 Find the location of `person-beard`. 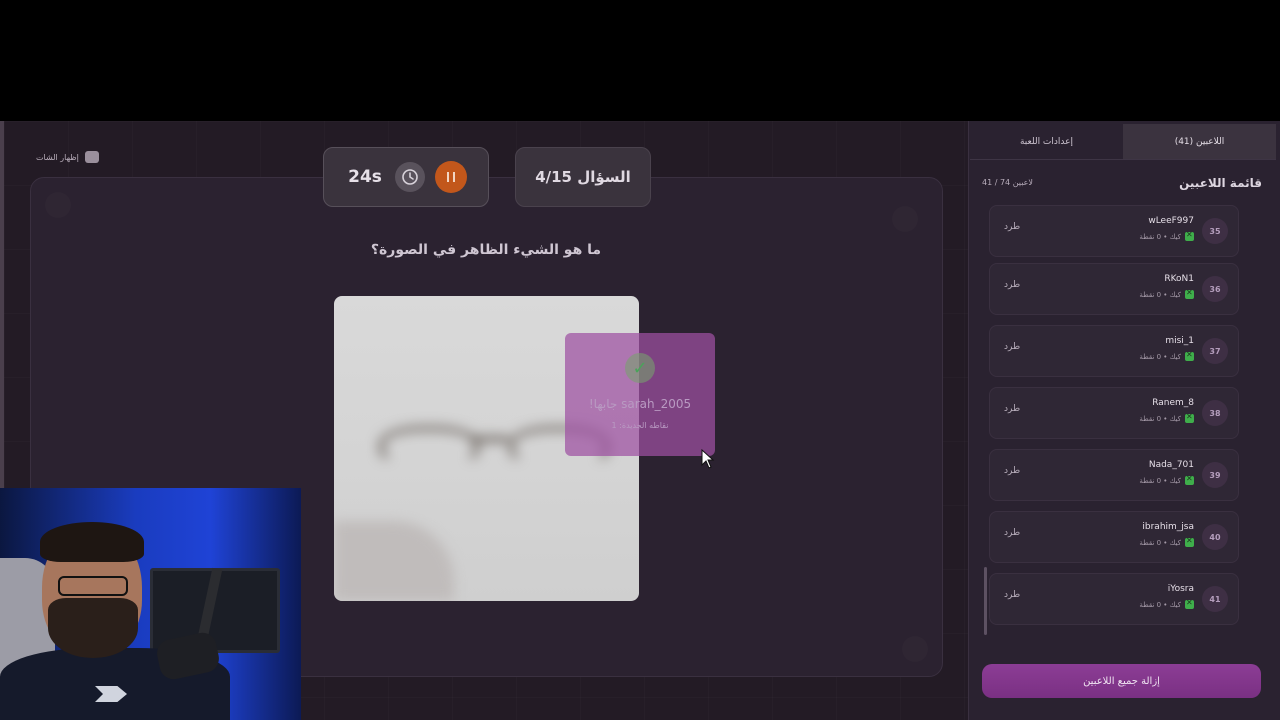

person-beard is located at coordinates (93, 628).